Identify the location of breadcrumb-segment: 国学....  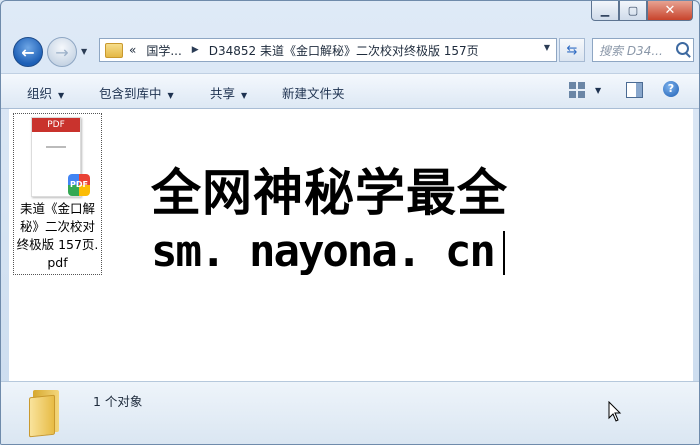
(163, 50).